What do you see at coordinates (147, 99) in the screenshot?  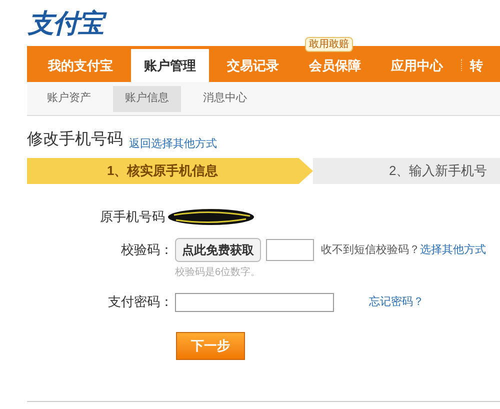 I see `subnav-tab: 账户信息` at bounding box center [147, 99].